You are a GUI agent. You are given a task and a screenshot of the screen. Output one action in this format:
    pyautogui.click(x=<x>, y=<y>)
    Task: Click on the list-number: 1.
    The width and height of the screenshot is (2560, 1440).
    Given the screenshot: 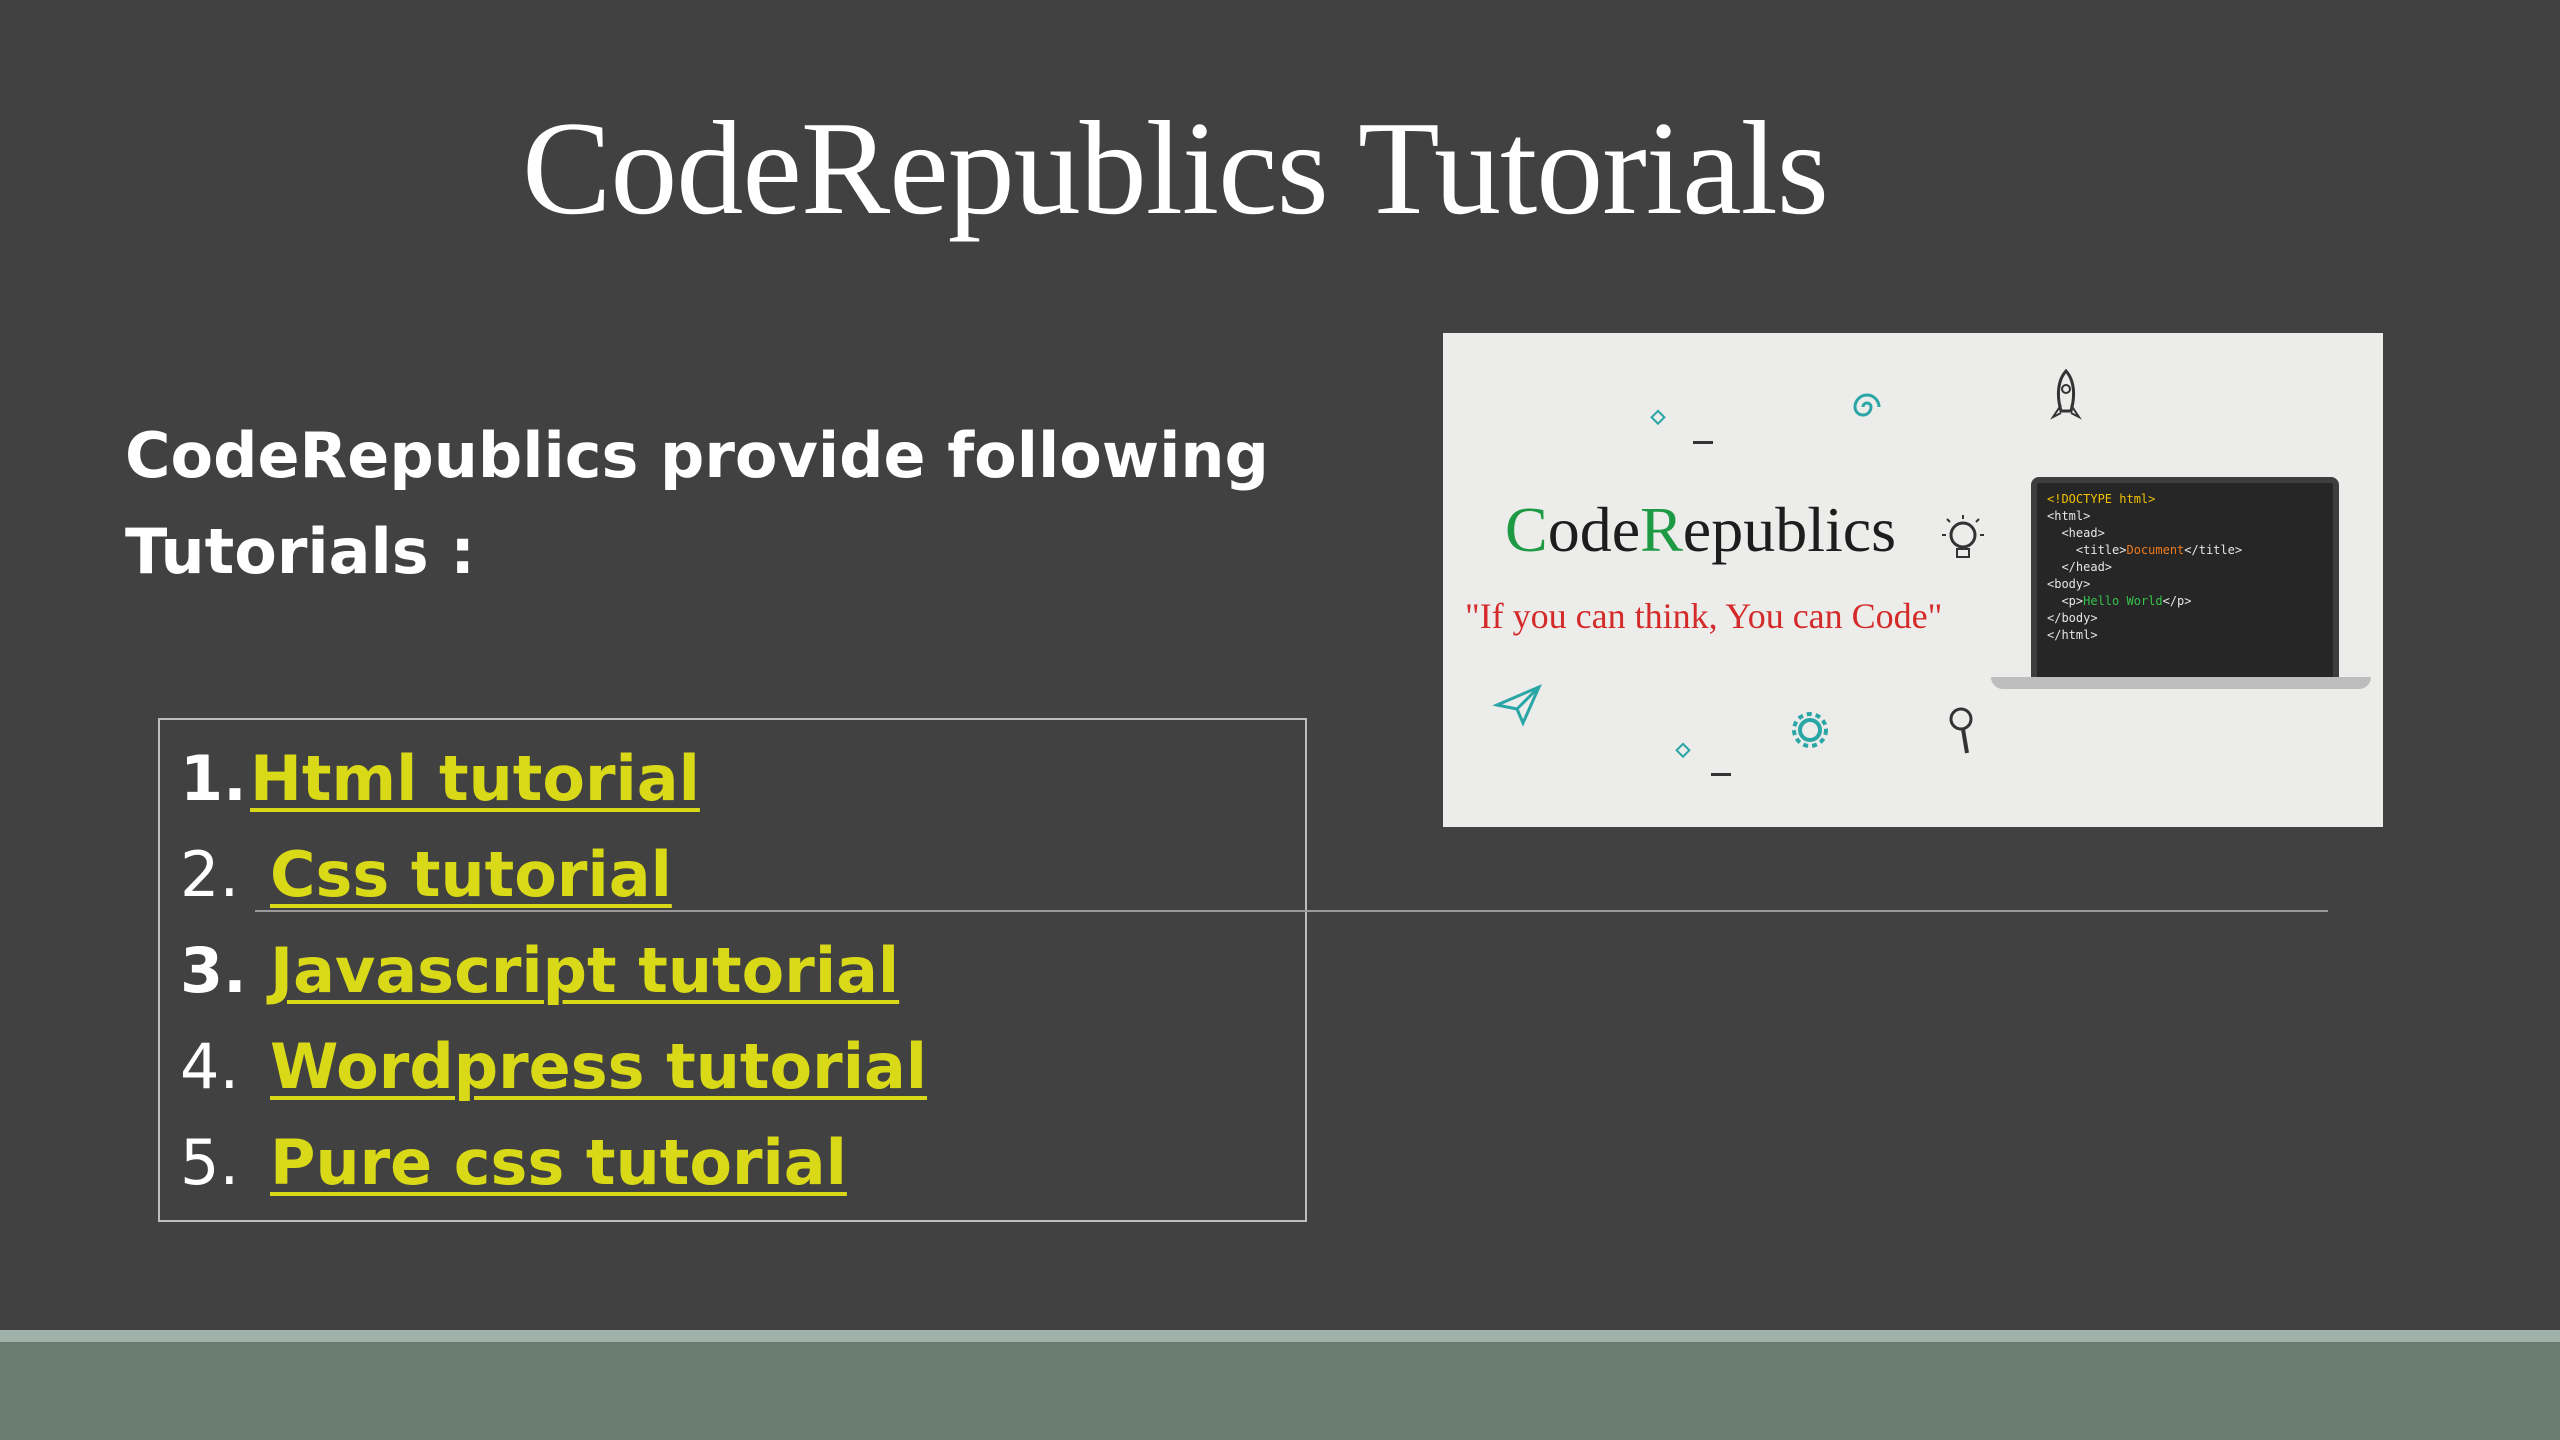 What is the action you would take?
    pyautogui.click(x=213, y=778)
    